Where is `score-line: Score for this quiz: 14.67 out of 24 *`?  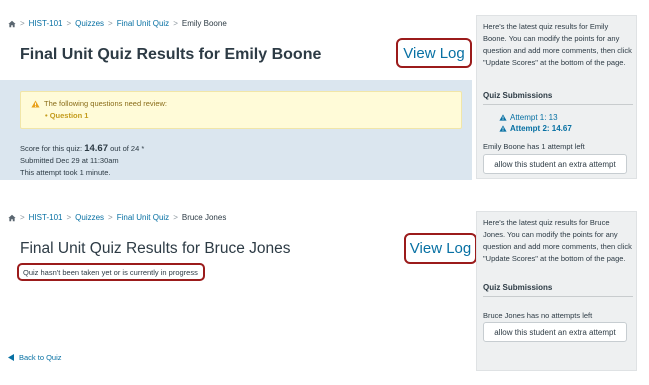
score-line: Score for this quiz: 14.67 out of 24 * is located at coordinates (82, 148).